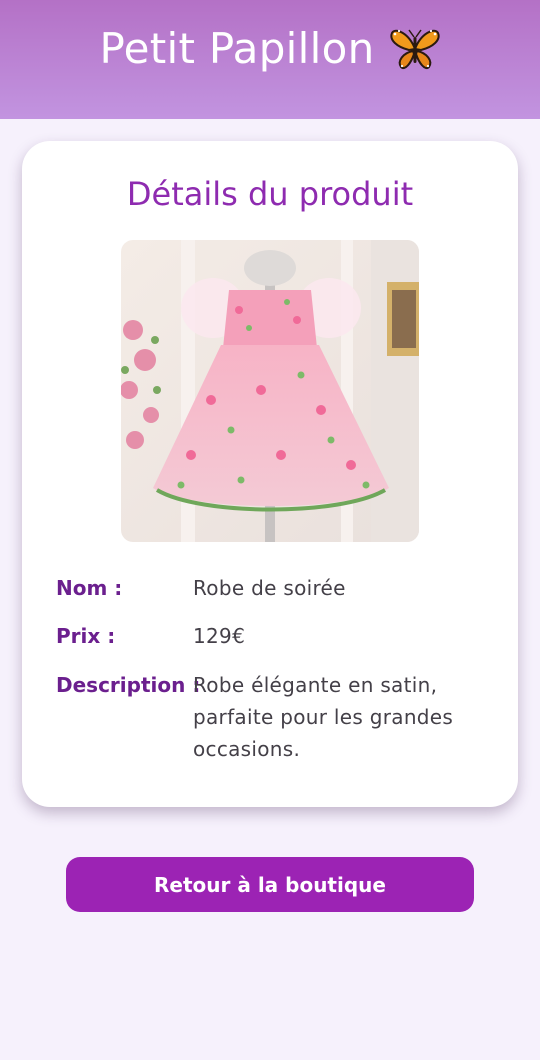  Describe the element at coordinates (415, 49) in the screenshot. I see `butterfly-icon` at that location.